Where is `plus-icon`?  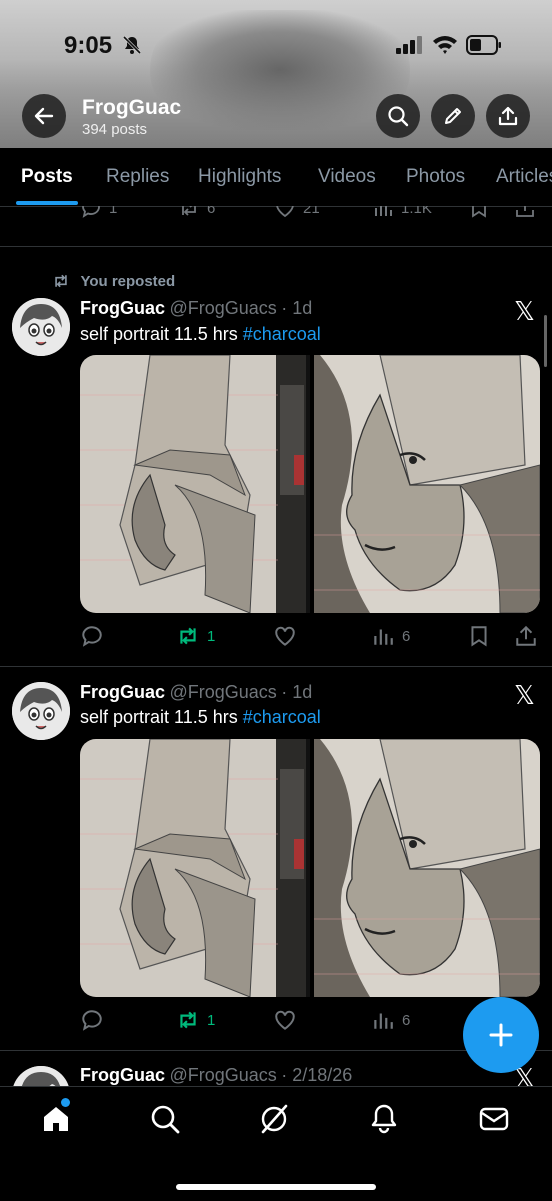 plus-icon is located at coordinates (501, 1035).